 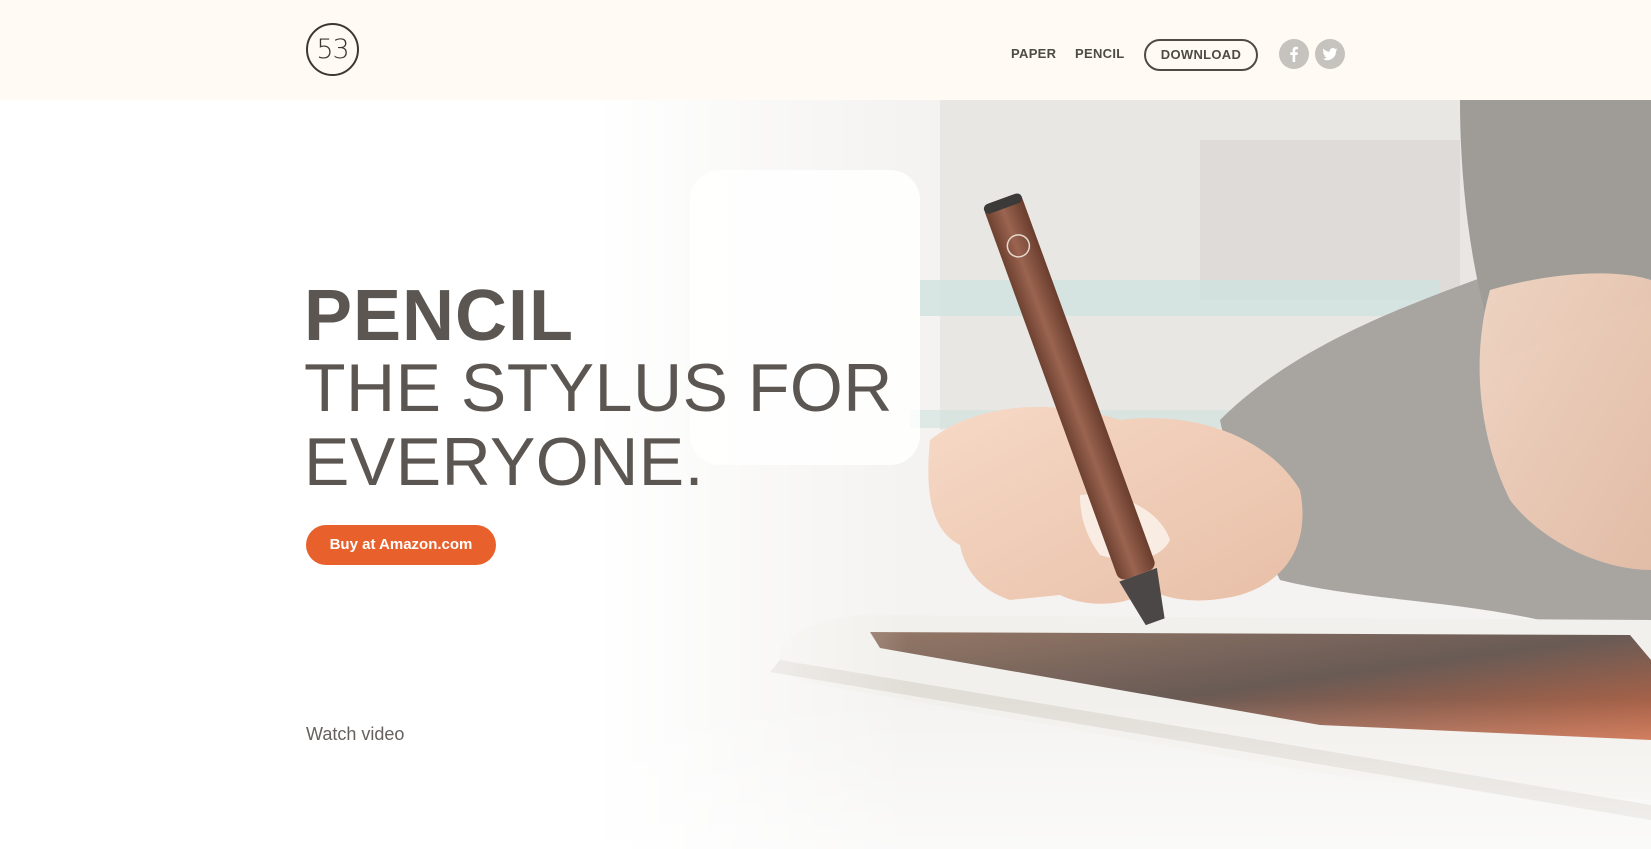 I want to click on logo-text: 53, so click(x=332, y=49).